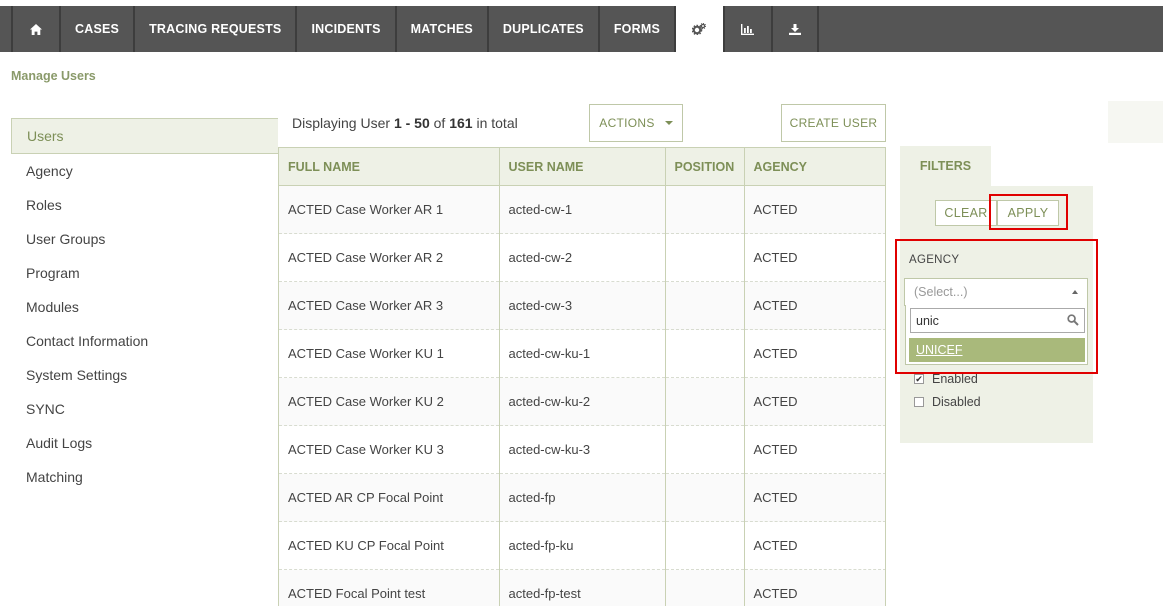 This screenshot has width=1163, height=606. Describe the element at coordinates (389, 545) in the screenshot. I see `cell-full-name: ACTED KU CP Focal Point` at that location.